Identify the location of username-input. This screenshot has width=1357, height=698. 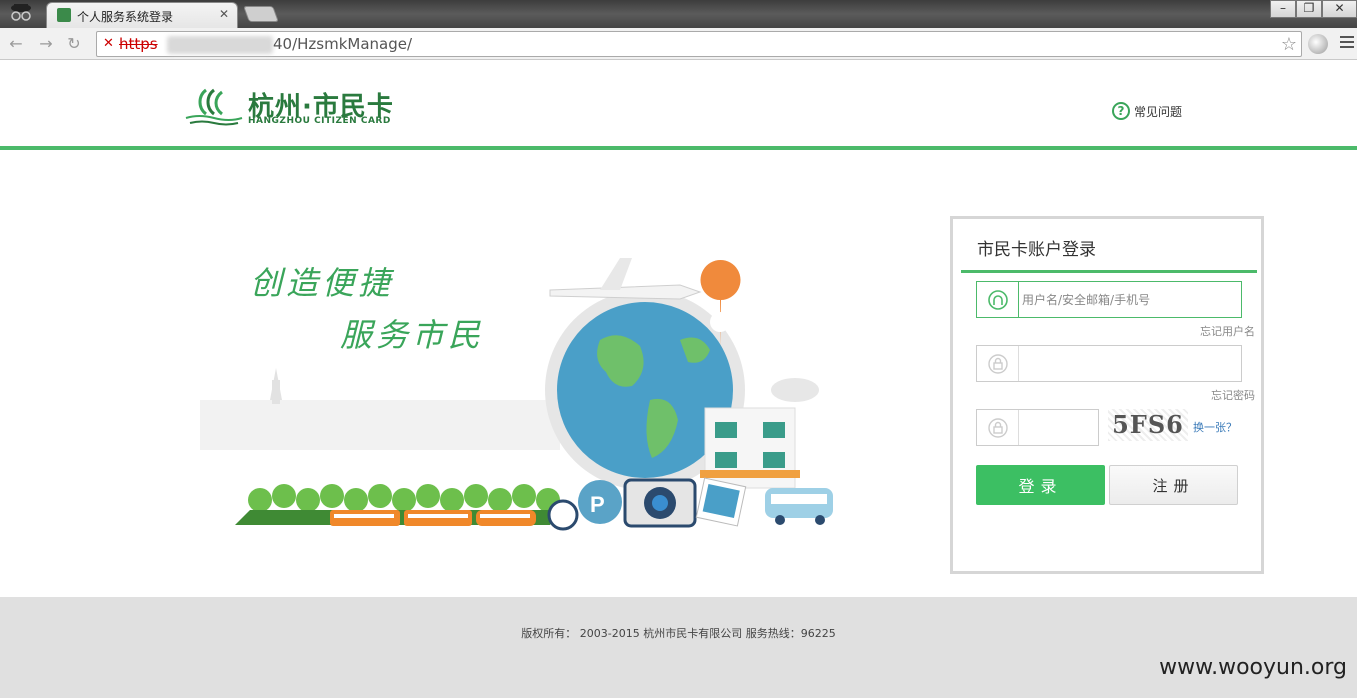
(1129, 299).